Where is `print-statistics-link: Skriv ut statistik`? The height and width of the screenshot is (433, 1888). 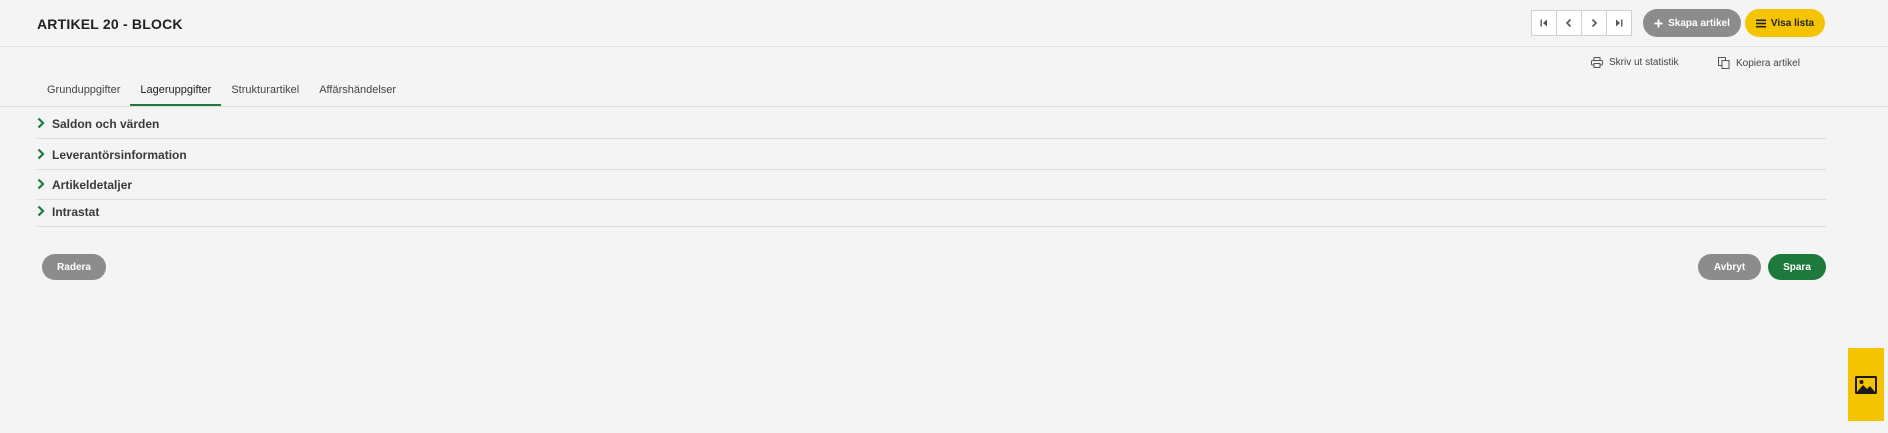
print-statistics-link: Skriv ut statistik is located at coordinates (1634, 62).